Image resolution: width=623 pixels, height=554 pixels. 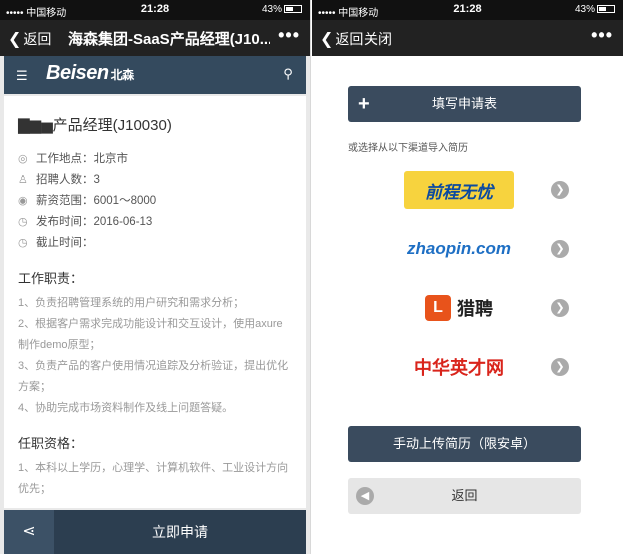 I want to click on duties-heading: 工作职责：, so click(x=51, y=278).